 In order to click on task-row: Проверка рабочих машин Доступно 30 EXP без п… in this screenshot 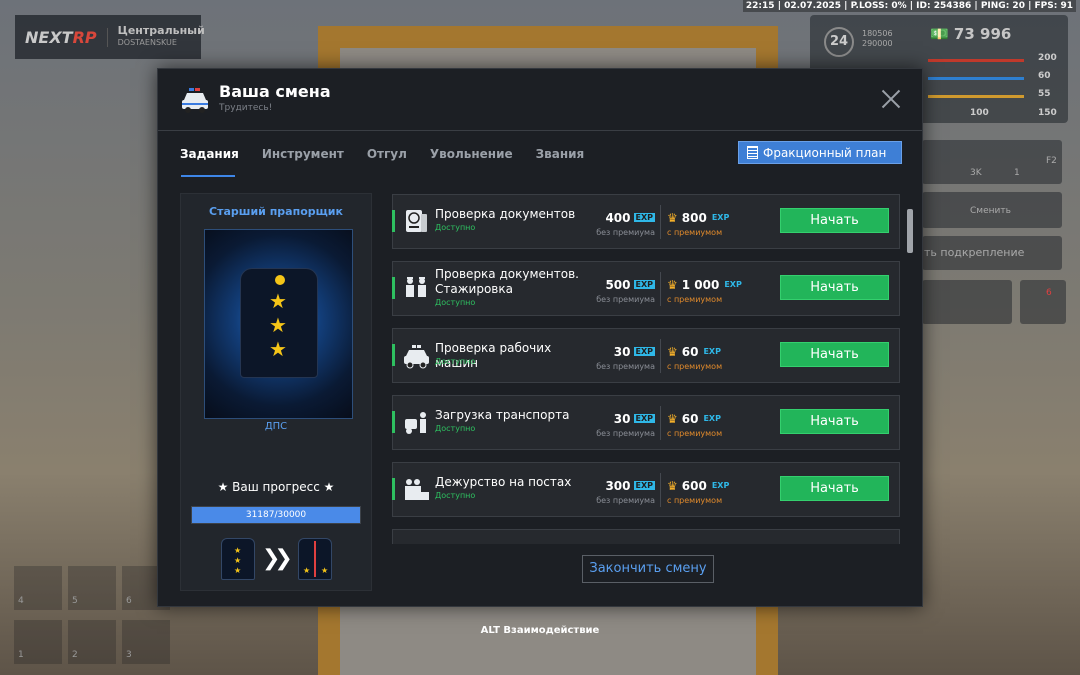, I will do `click(646, 355)`.